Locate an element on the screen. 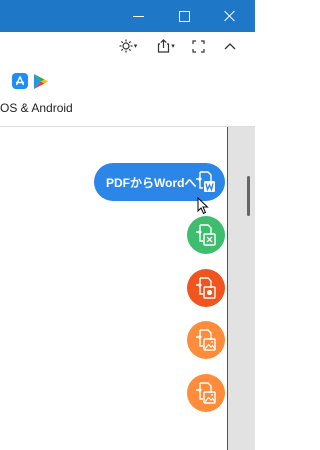 The image size is (320, 450). close-icon is located at coordinates (230, 16).